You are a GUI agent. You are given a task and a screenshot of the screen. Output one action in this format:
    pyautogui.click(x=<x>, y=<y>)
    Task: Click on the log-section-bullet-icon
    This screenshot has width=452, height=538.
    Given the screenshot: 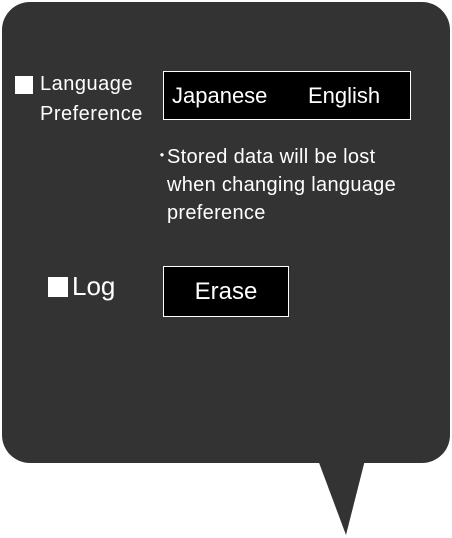 What is the action you would take?
    pyautogui.click(x=58, y=287)
    